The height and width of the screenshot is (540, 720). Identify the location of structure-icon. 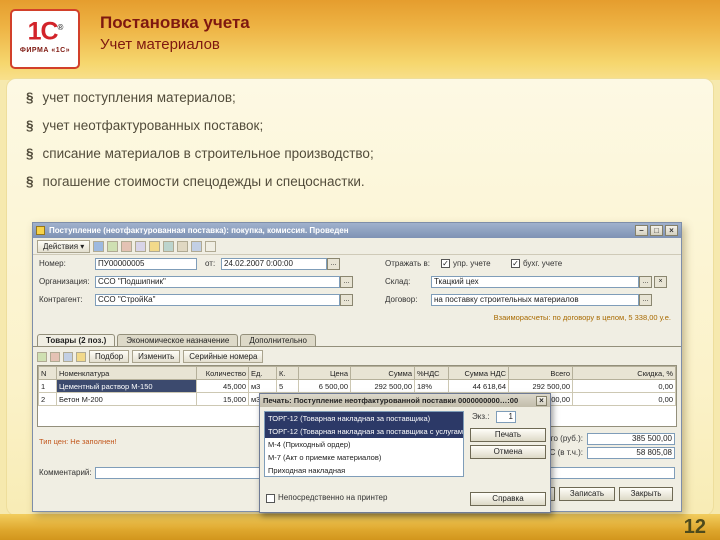
(183, 246).